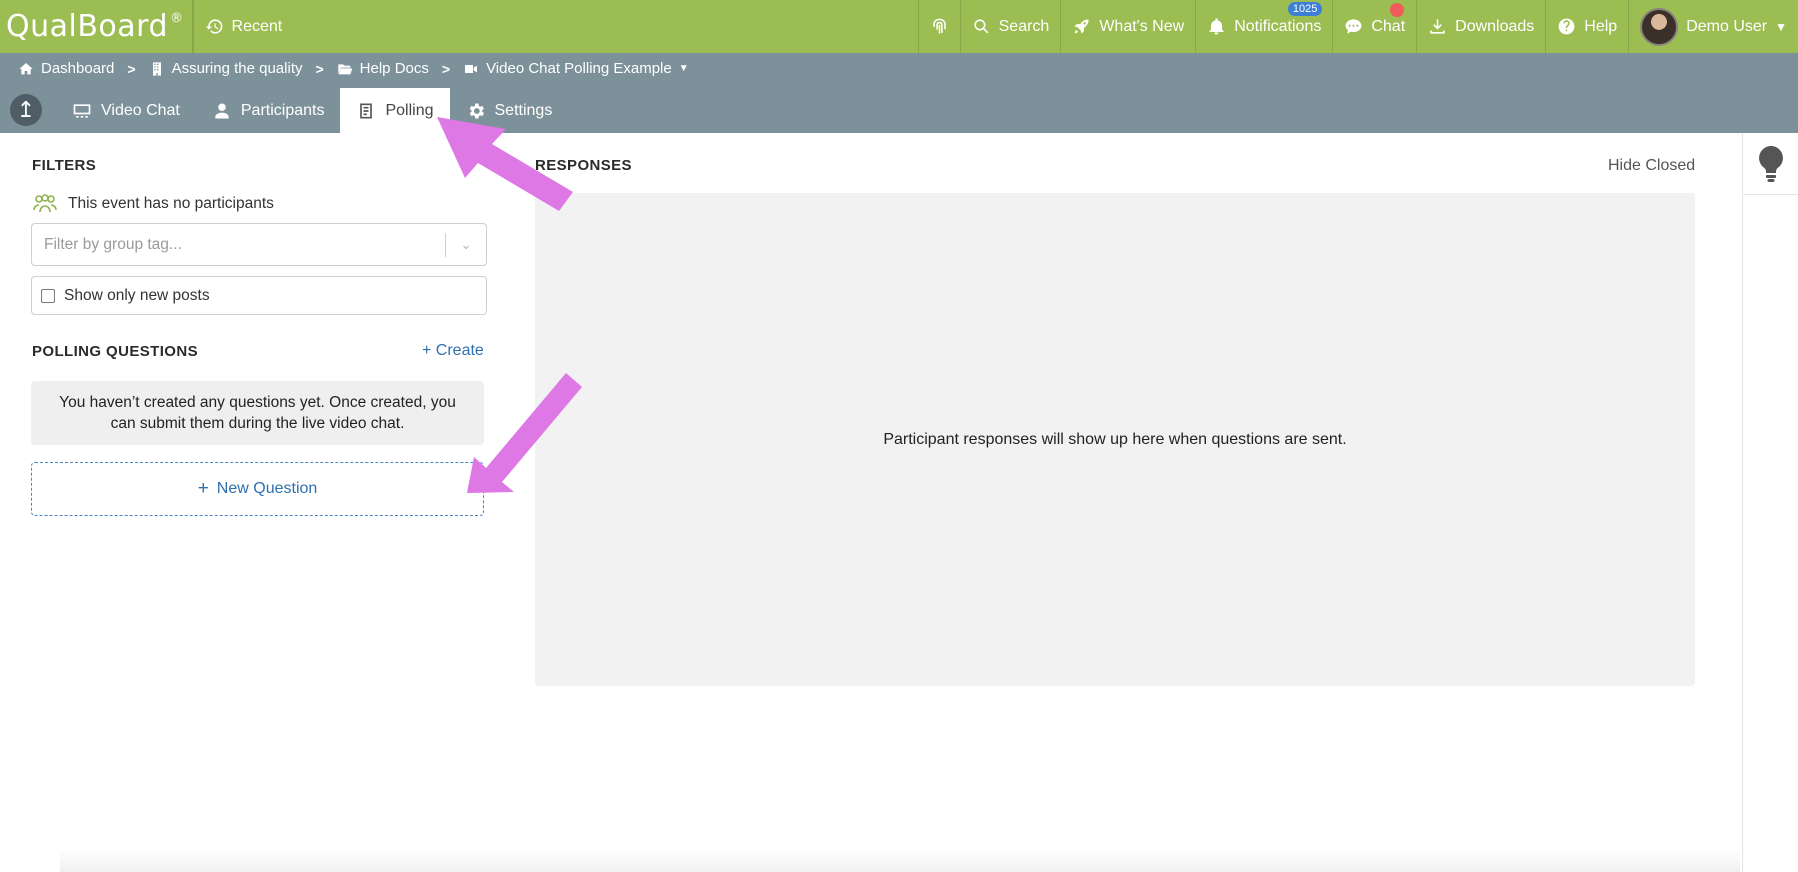  Describe the element at coordinates (156, 68) in the screenshot. I see `building-icon` at that location.